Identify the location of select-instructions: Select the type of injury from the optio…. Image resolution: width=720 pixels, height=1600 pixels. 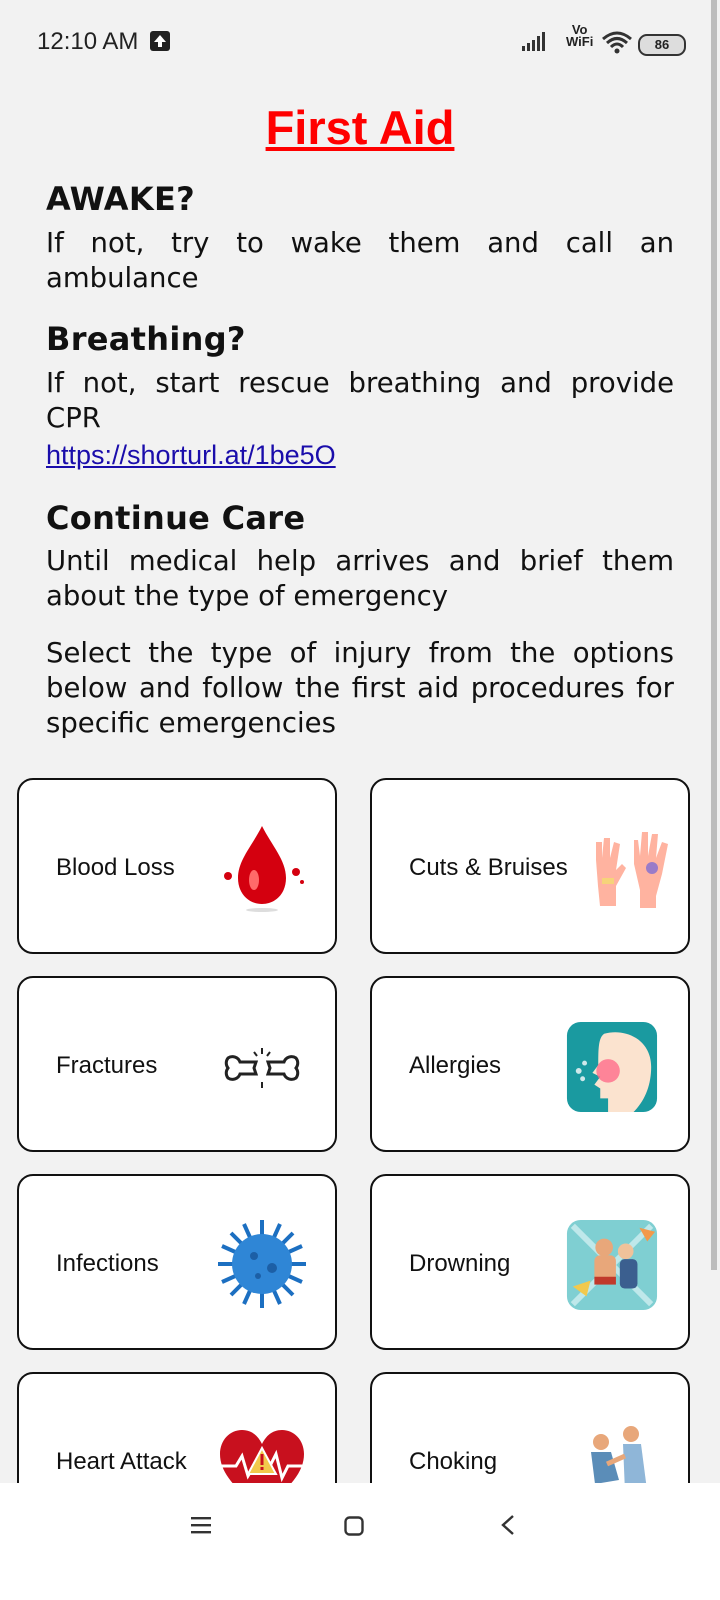
(360, 688).